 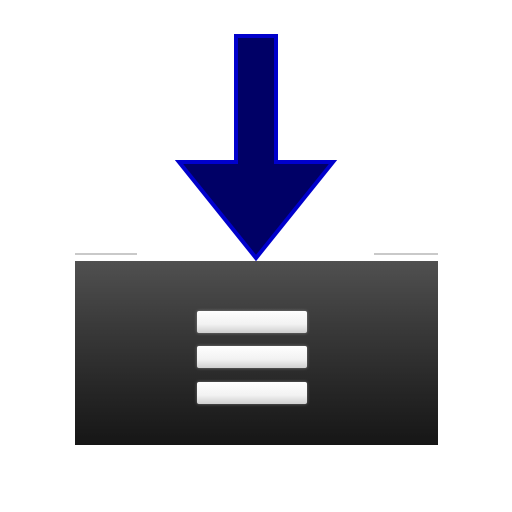 What do you see at coordinates (406, 254) in the screenshot?
I see `ledge-right` at bounding box center [406, 254].